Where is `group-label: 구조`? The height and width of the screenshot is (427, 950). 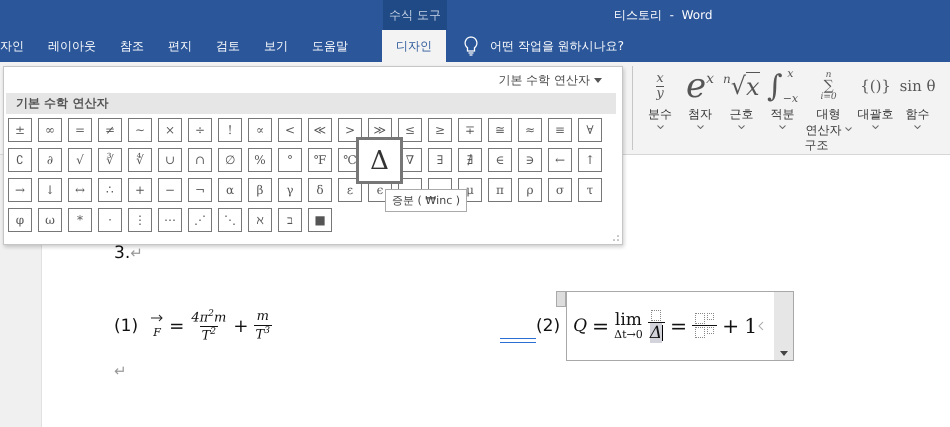
group-label: 구조 is located at coordinates (817, 145).